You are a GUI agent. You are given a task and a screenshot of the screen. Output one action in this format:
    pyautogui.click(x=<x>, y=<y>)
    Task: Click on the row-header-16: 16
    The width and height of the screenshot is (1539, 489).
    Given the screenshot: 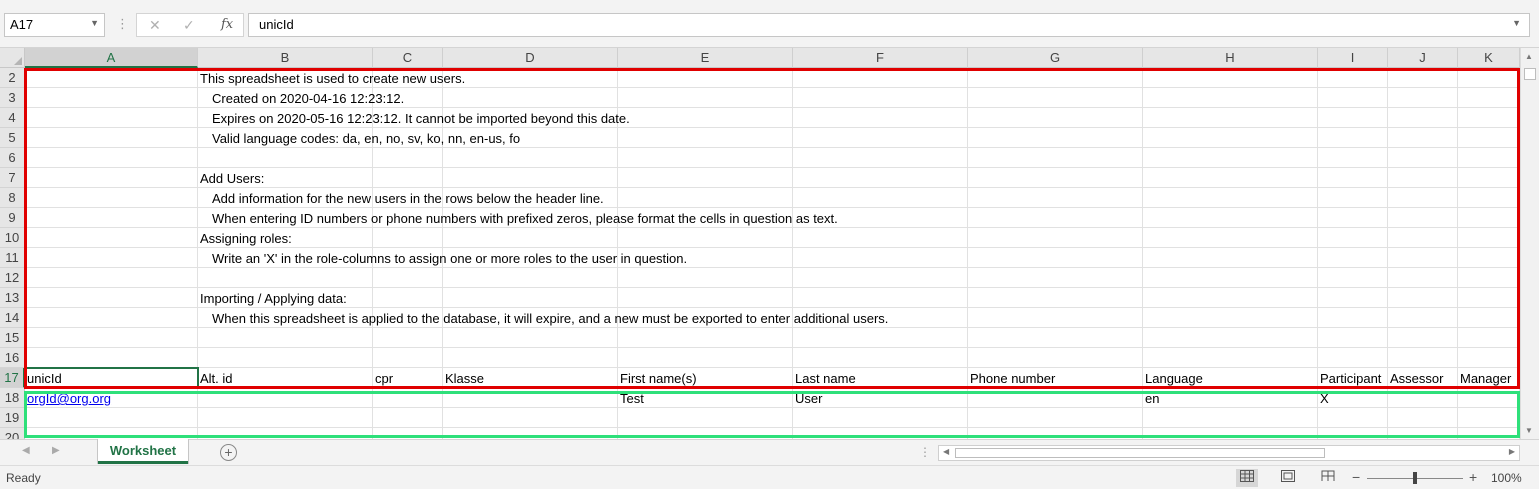 What is the action you would take?
    pyautogui.click(x=12, y=358)
    